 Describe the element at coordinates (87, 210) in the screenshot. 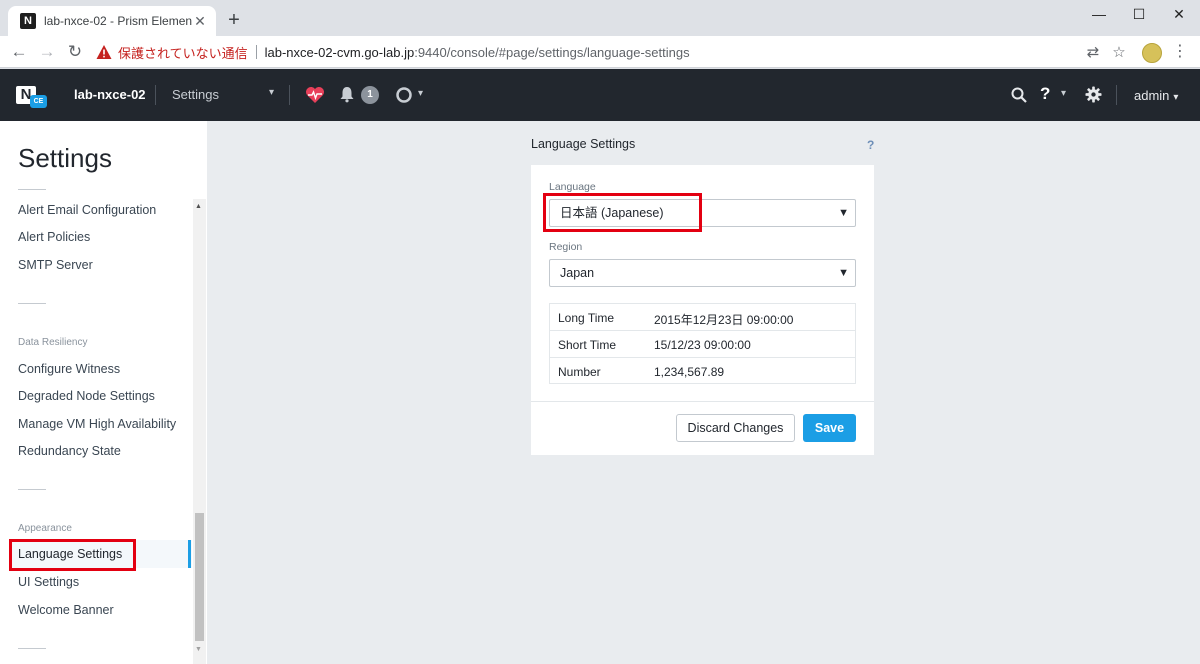

I see `sidebar-item-alert-email-configuration: Alert Email Configuration` at that location.